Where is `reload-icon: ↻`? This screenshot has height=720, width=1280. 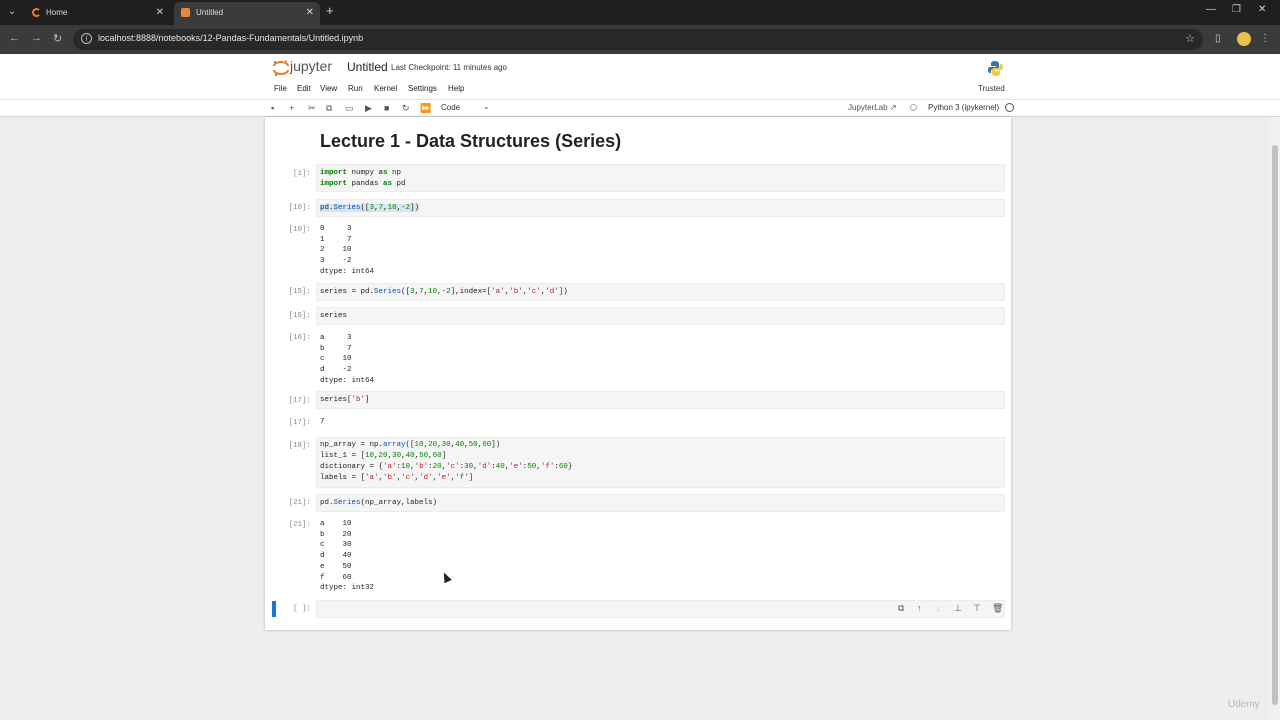 reload-icon: ↻ is located at coordinates (57, 38).